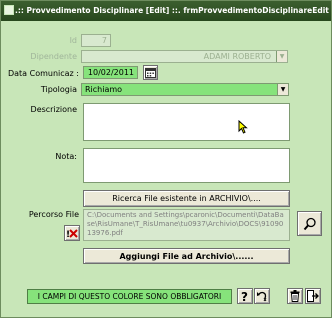 The image size is (332, 318). What do you see at coordinates (110, 72) in the screenshot?
I see `data-comunicaz-field: 10/02/2011` at bounding box center [110, 72].